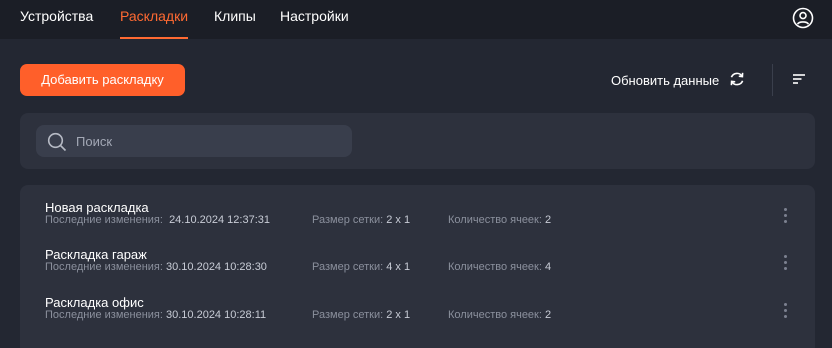  What do you see at coordinates (737, 80) in the screenshot?
I see `refresh-icon` at bounding box center [737, 80].